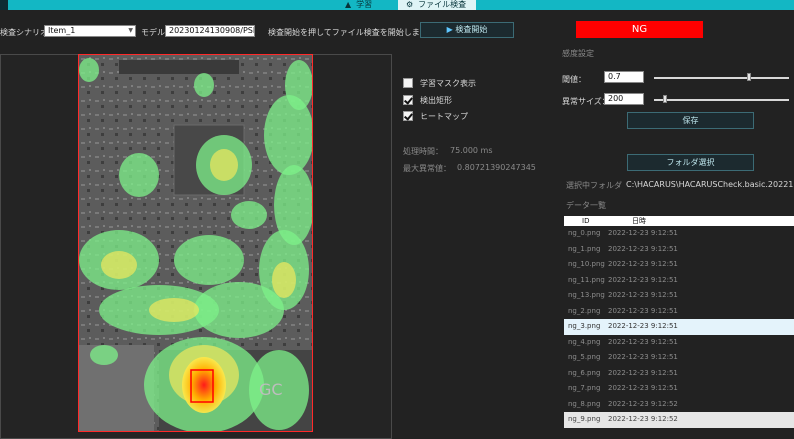 This screenshot has height=439, width=794. What do you see at coordinates (467, 30) in the screenshot?
I see `start-inspection-button: ▶ 検査開始` at bounding box center [467, 30].